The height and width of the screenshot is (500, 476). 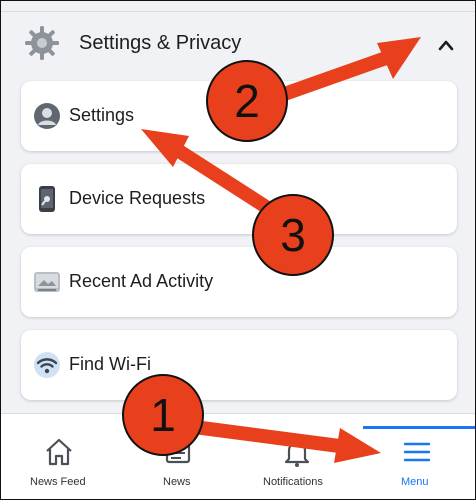 I want to click on menu-item-device-requests: Device Requests, so click(x=239, y=199).